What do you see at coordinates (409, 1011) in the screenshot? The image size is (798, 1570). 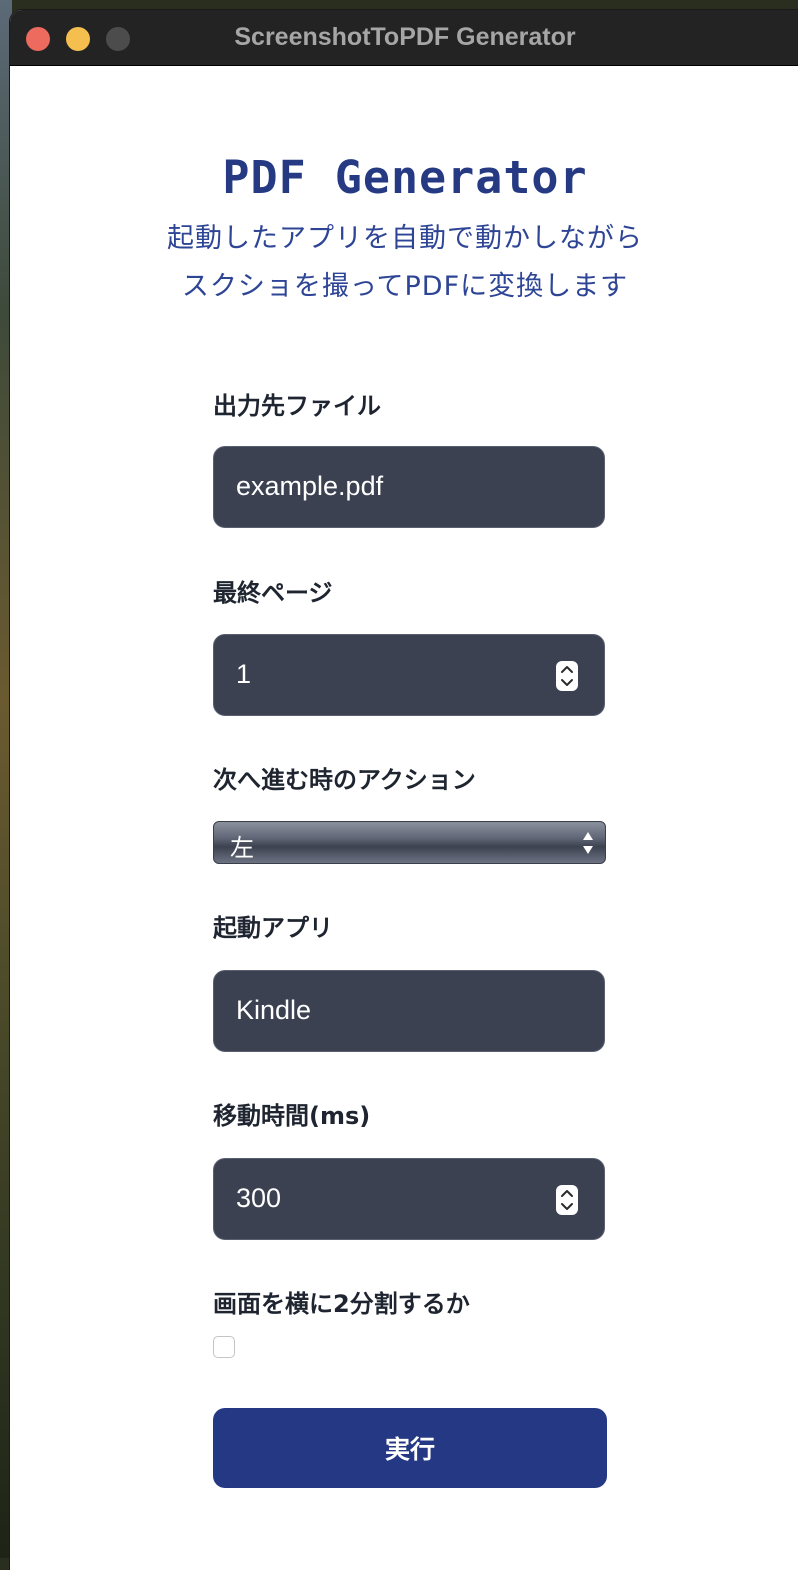 I see `launch-app-input: Kindle` at bounding box center [409, 1011].